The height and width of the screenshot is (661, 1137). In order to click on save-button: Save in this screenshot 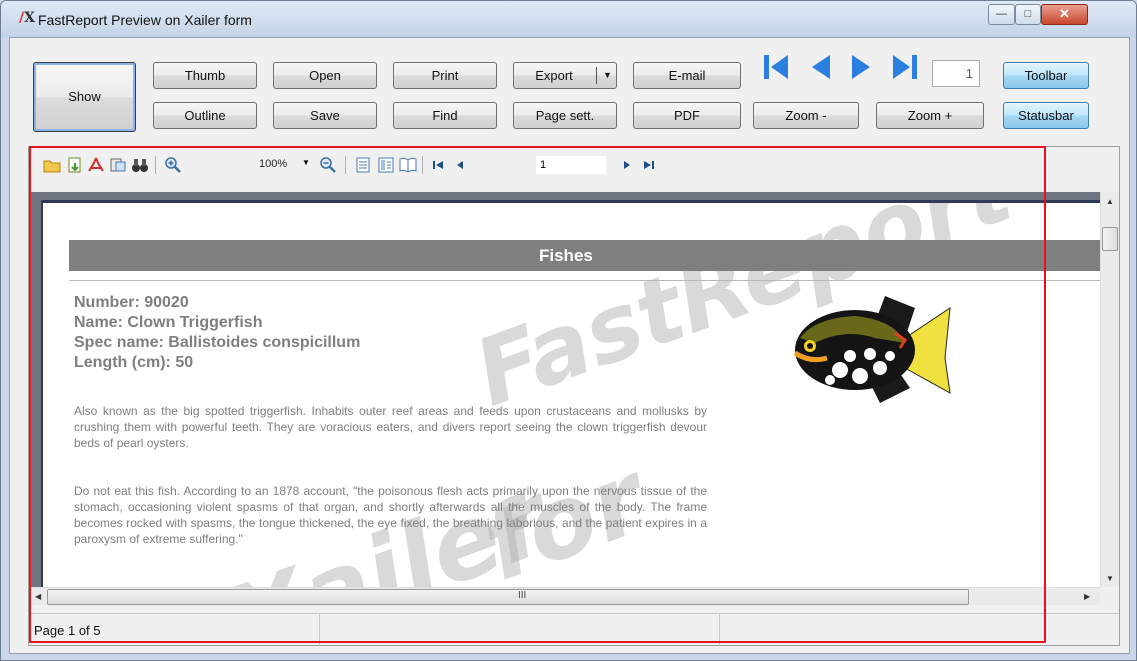, I will do `click(325, 115)`.